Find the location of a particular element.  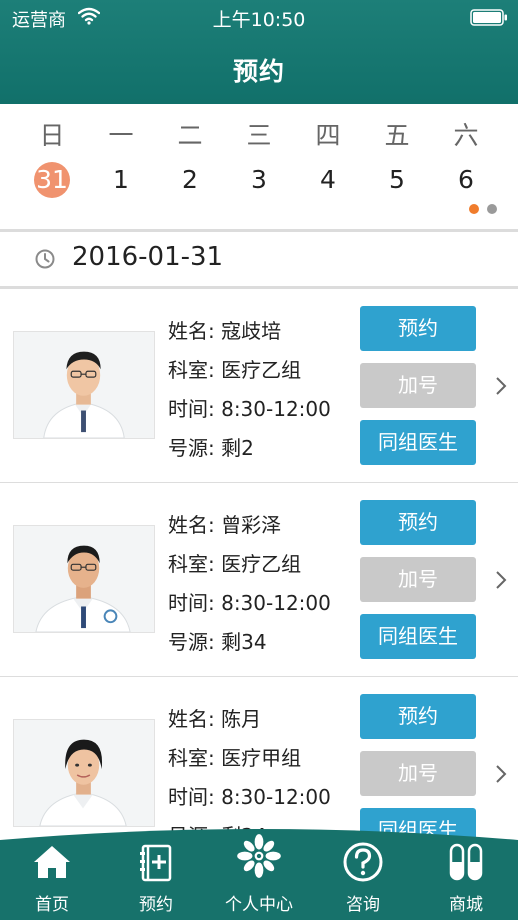

doctor-name: 姓名: 陈月 is located at coordinates (215, 719).